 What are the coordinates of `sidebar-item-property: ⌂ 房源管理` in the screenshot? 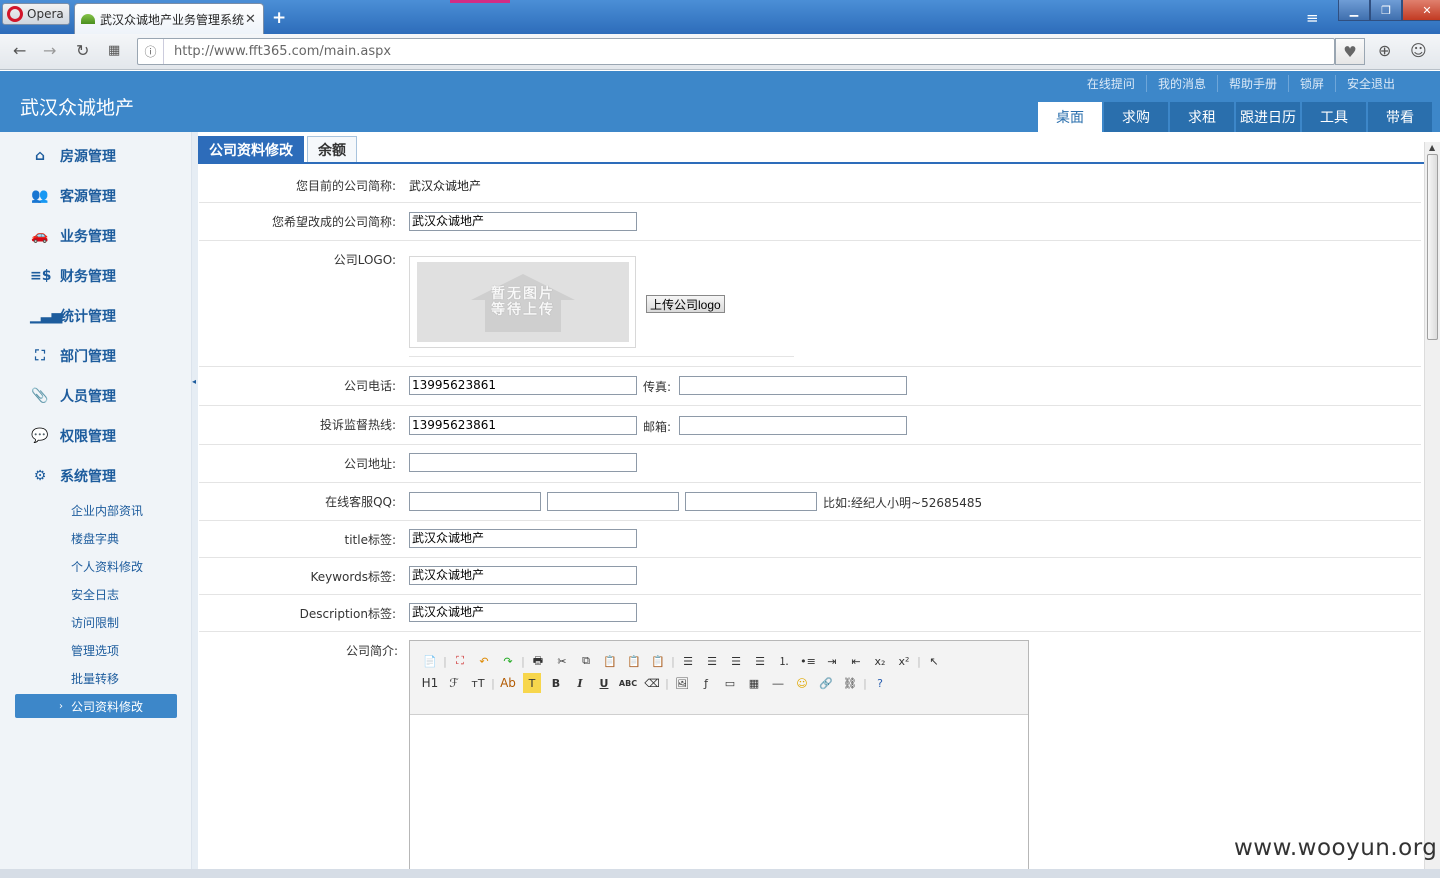 It's located at (73, 156).